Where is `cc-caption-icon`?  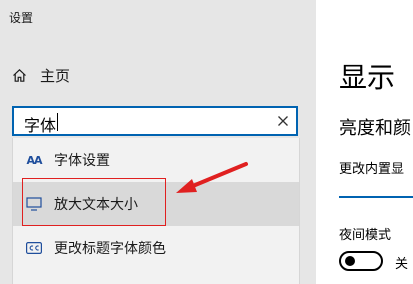 cc-caption-icon is located at coordinates (34, 248).